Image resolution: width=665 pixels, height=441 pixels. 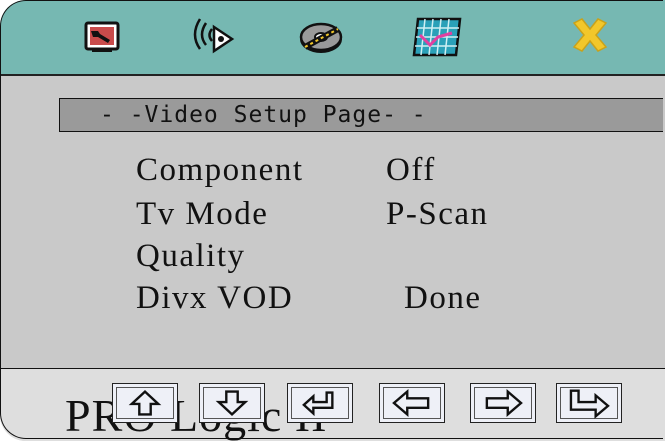 I want to click on menu-item-tv-mode: Tv Mode, so click(x=202, y=214).